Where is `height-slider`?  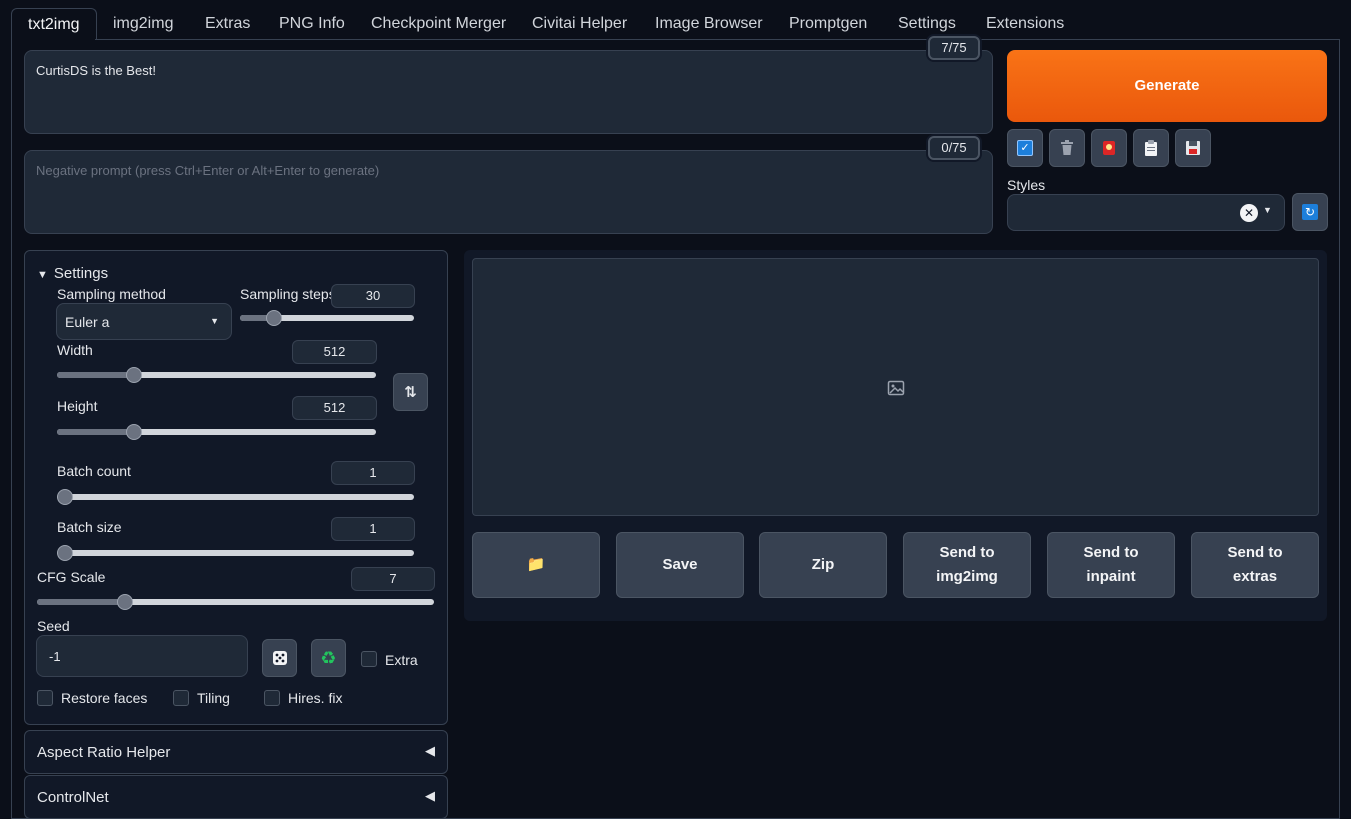 height-slider is located at coordinates (216, 432).